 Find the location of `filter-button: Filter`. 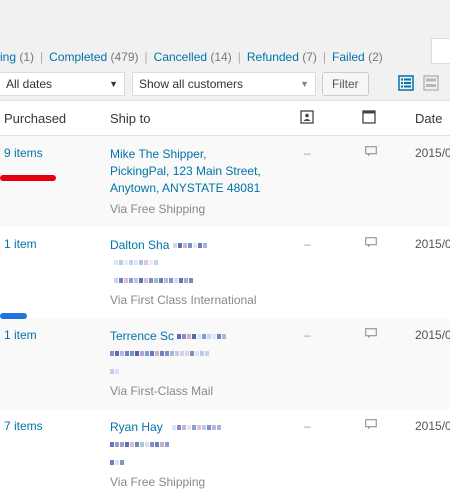

filter-button: Filter is located at coordinates (345, 84).